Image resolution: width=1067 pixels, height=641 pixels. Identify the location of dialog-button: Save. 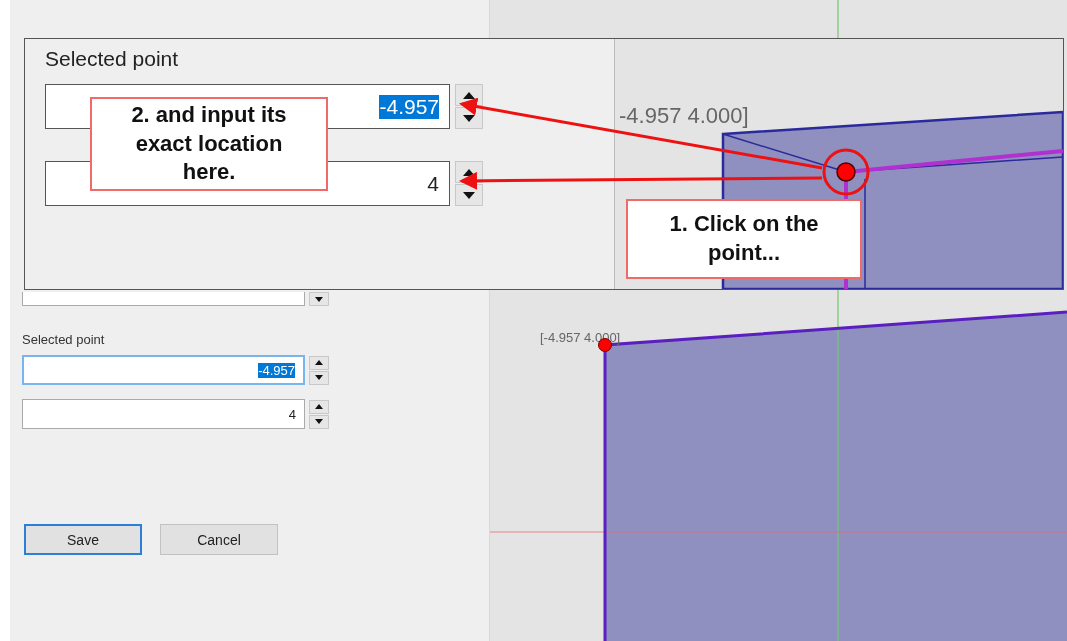
(83, 539).